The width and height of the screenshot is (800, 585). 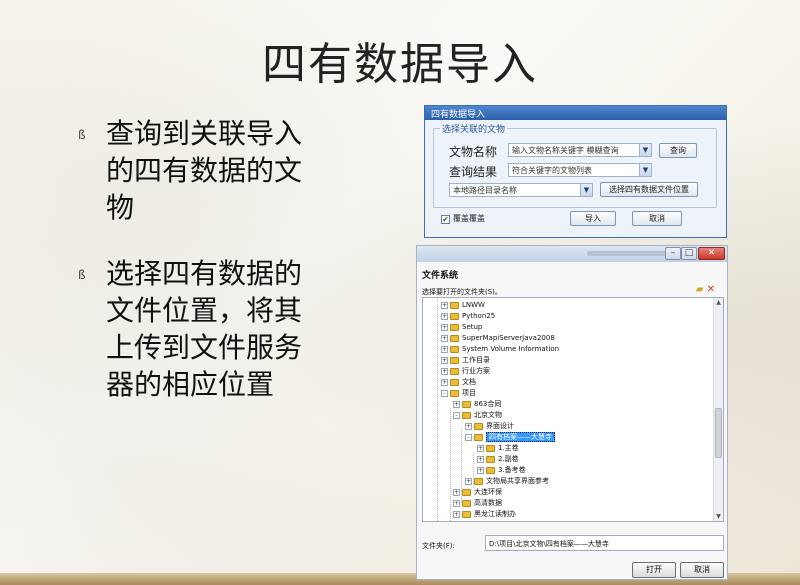 What do you see at coordinates (711, 253) in the screenshot?
I see `close-icon: ✕` at bounding box center [711, 253].